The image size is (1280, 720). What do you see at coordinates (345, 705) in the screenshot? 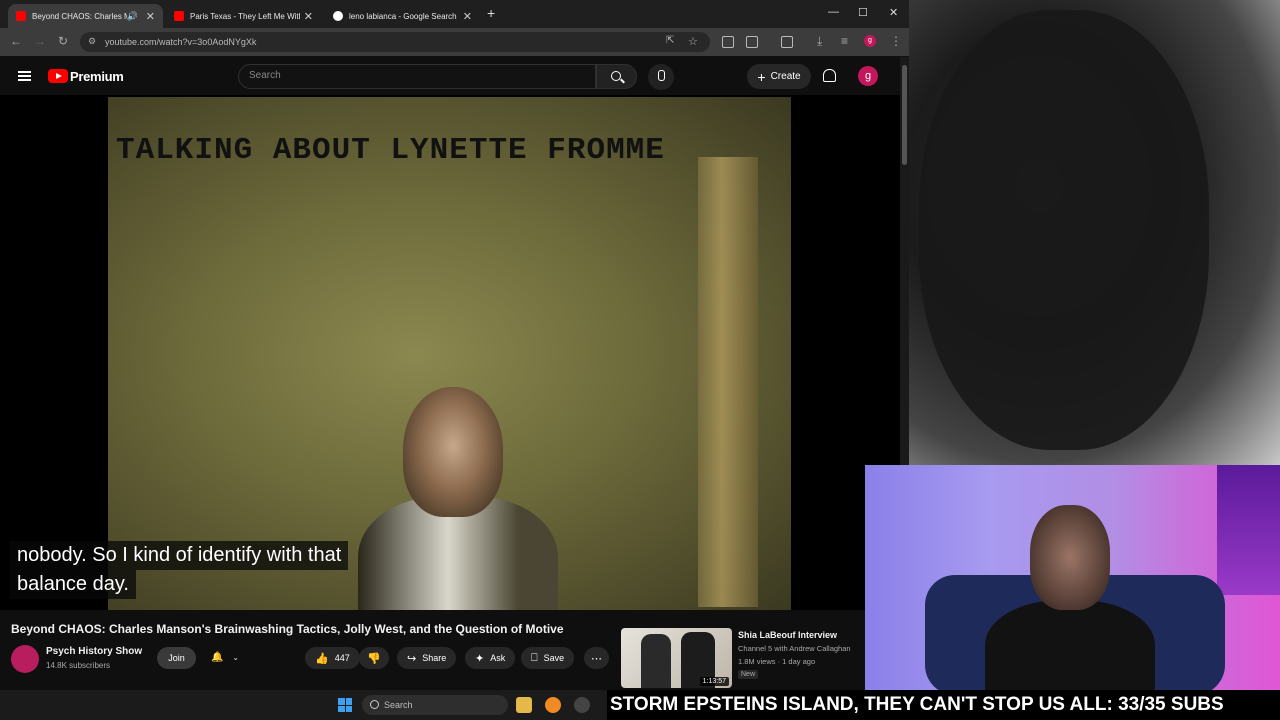
I see `windows-start-icon` at bounding box center [345, 705].